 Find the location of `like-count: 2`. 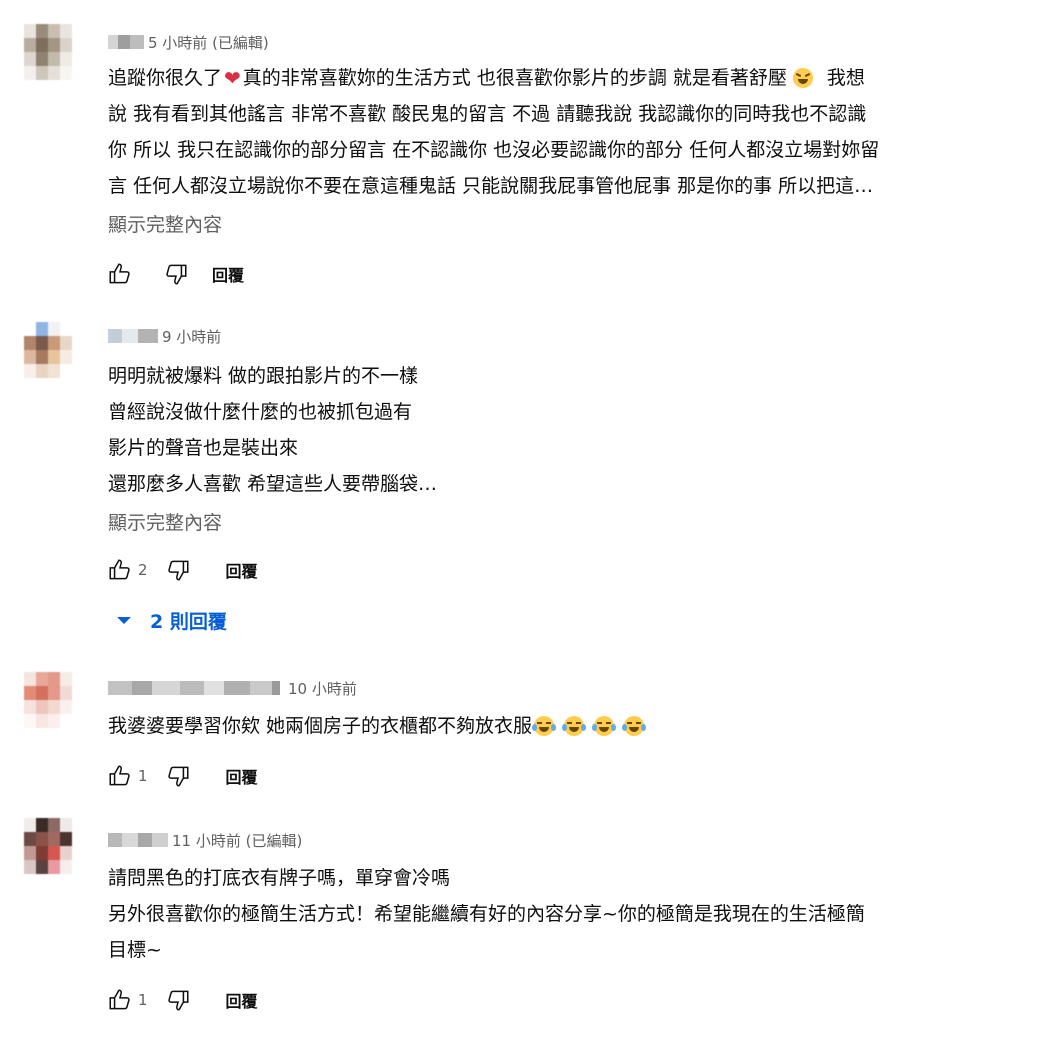

like-count: 2 is located at coordinates (143, 570).